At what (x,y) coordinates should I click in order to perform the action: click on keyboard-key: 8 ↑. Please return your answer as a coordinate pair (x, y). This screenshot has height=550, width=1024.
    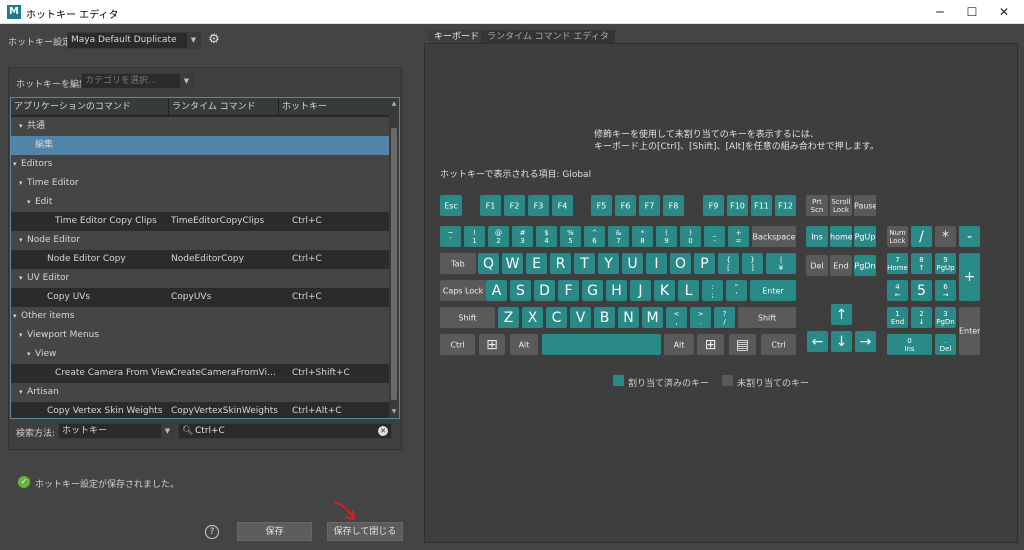
    Looking at the image, I should click on (921, 263).